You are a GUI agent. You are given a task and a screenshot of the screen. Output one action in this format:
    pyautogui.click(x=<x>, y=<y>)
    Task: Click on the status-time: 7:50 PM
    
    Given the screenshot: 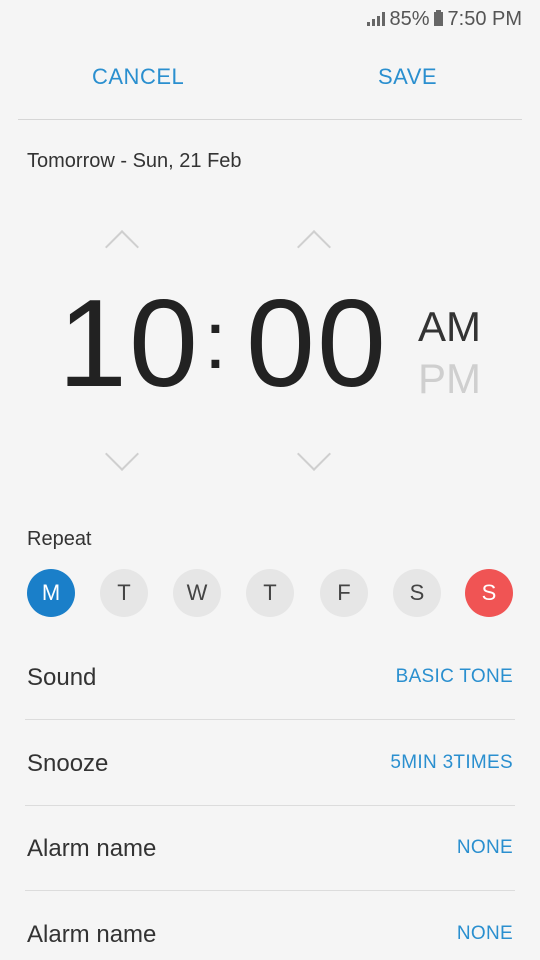 What is the action you would take?
    pyautogui.click(x=484, y=18)
    